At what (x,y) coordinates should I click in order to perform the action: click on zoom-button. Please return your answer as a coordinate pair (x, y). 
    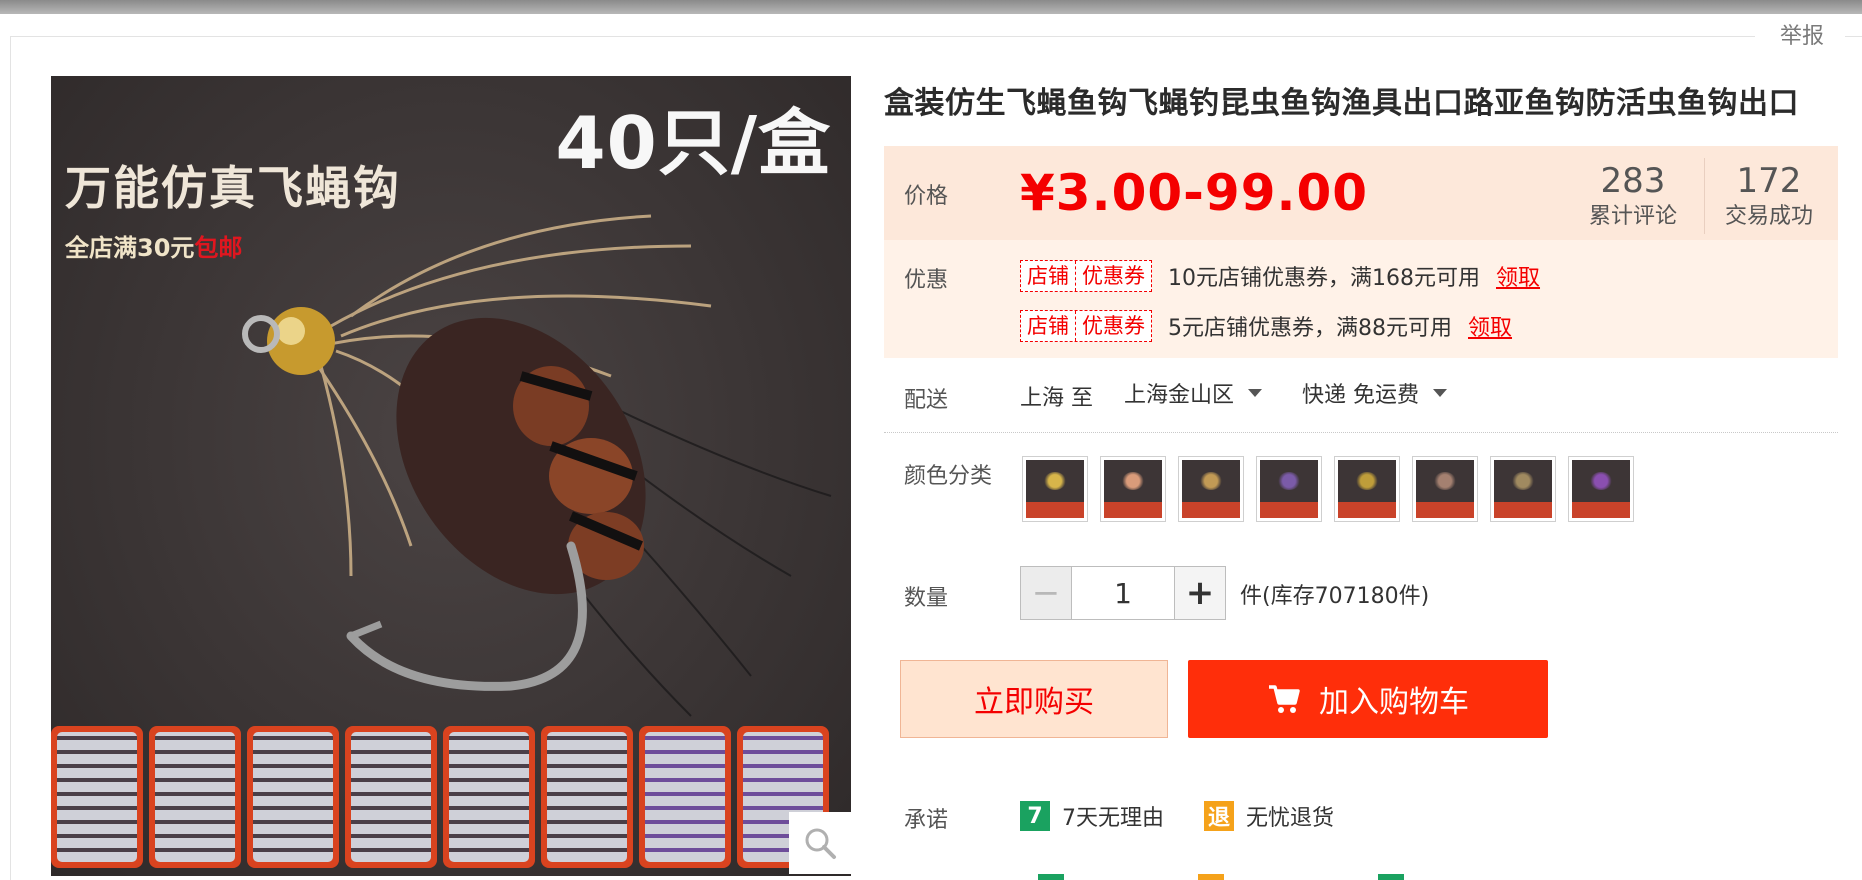
    Looking at the image, I should click on (820, 843).